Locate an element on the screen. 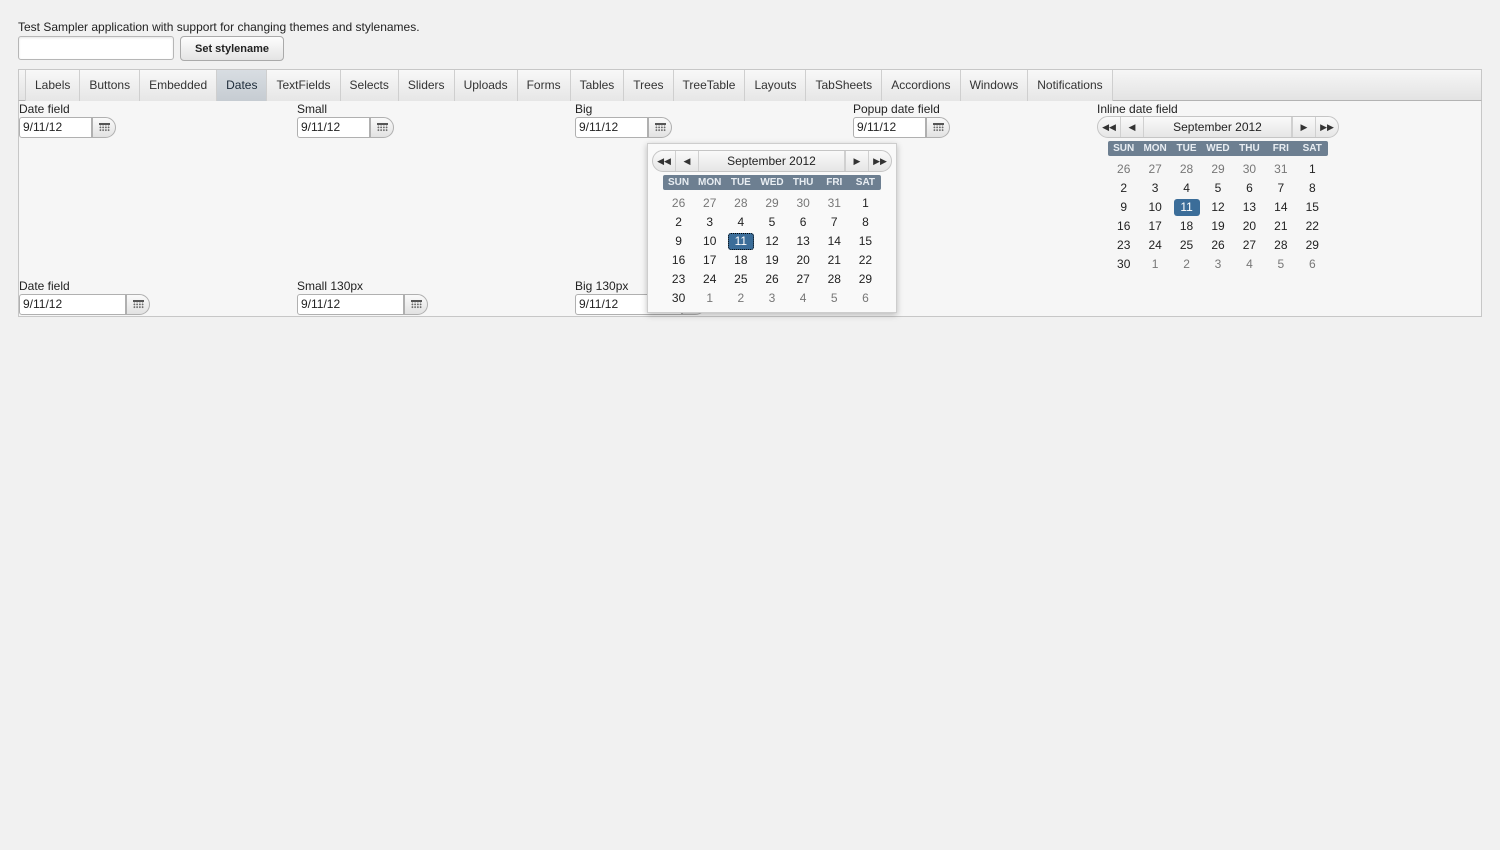 Image resolution: width=1500 pixels, height=850 pixels. date-field-input: 9/11/12 is located at coordinates (55, 127).